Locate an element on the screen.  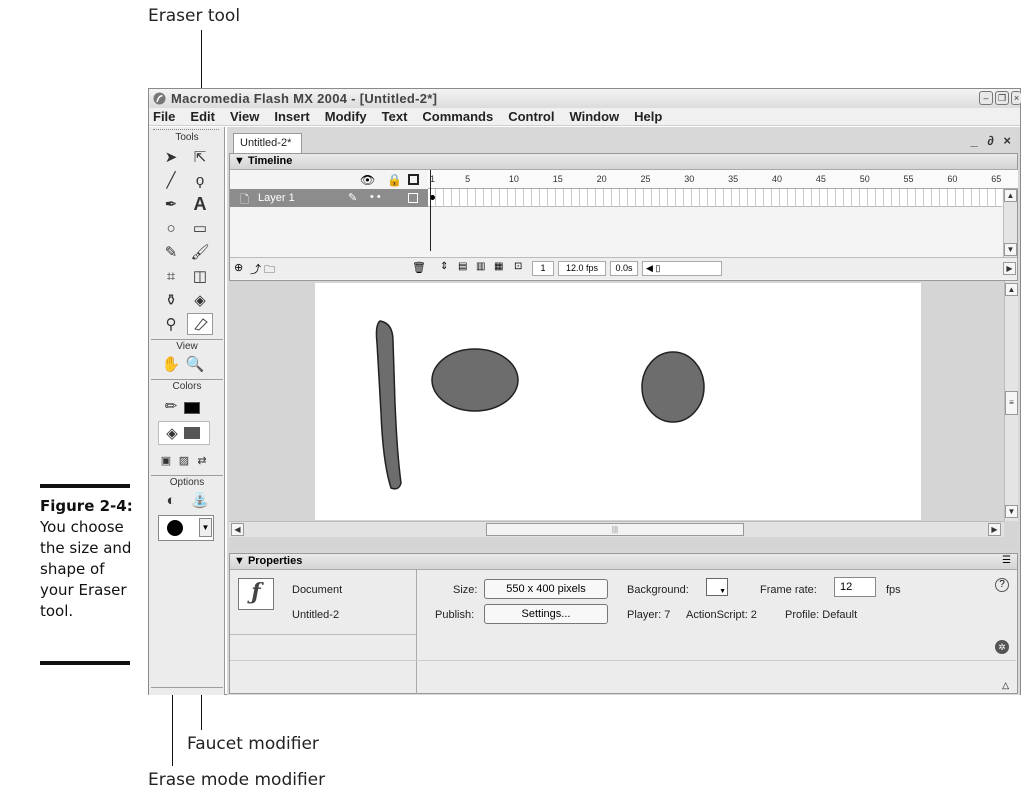
accessibility-icon: ✲ is located at coordinates (1002, 647).